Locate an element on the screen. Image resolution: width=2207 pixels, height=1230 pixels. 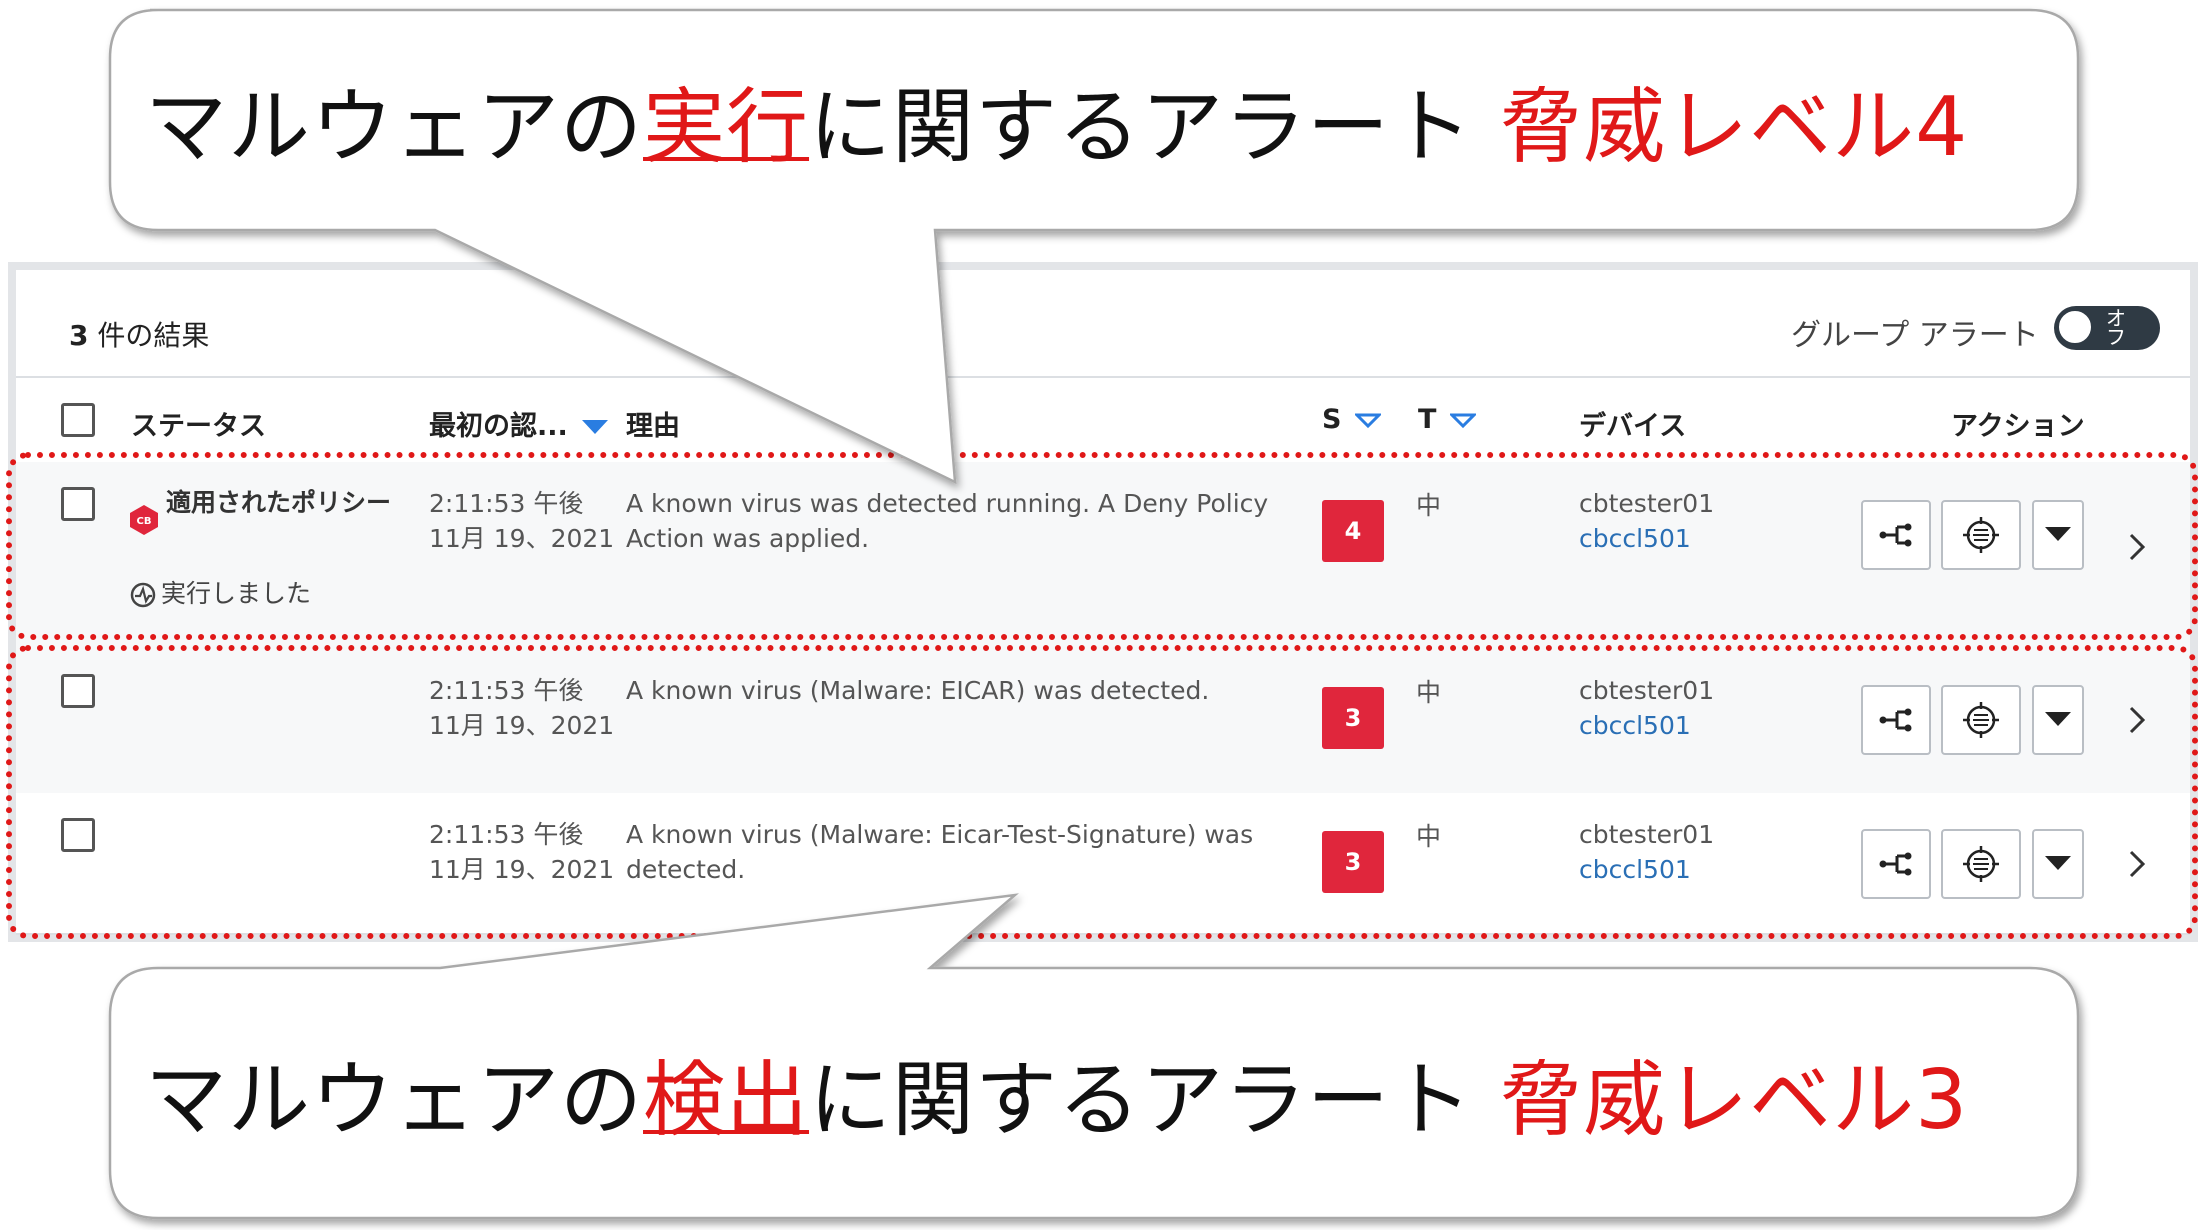
callout-top-text: マルウェアの実行に関するアラート 脅威レベル4 is located at coordinates (1056, 119).